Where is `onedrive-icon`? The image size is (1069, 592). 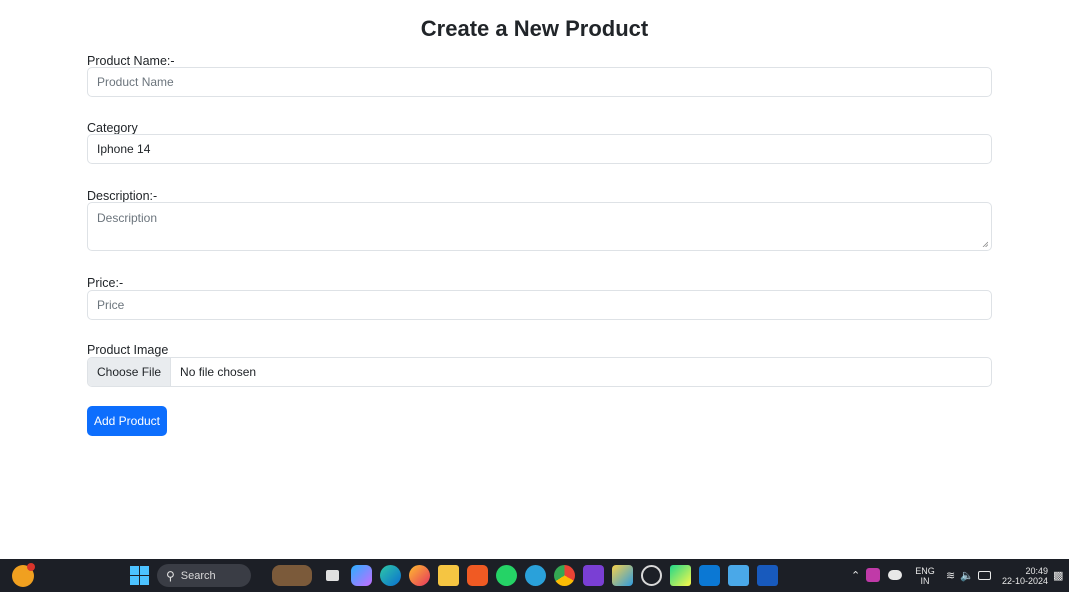 onedrive-icon is located at coordinates (895, 575).